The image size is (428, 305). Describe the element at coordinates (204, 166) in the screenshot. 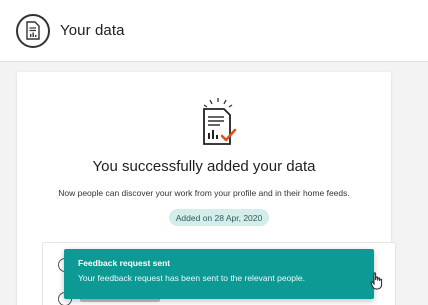

I see `success-heading: You successfully added your data` at that location.